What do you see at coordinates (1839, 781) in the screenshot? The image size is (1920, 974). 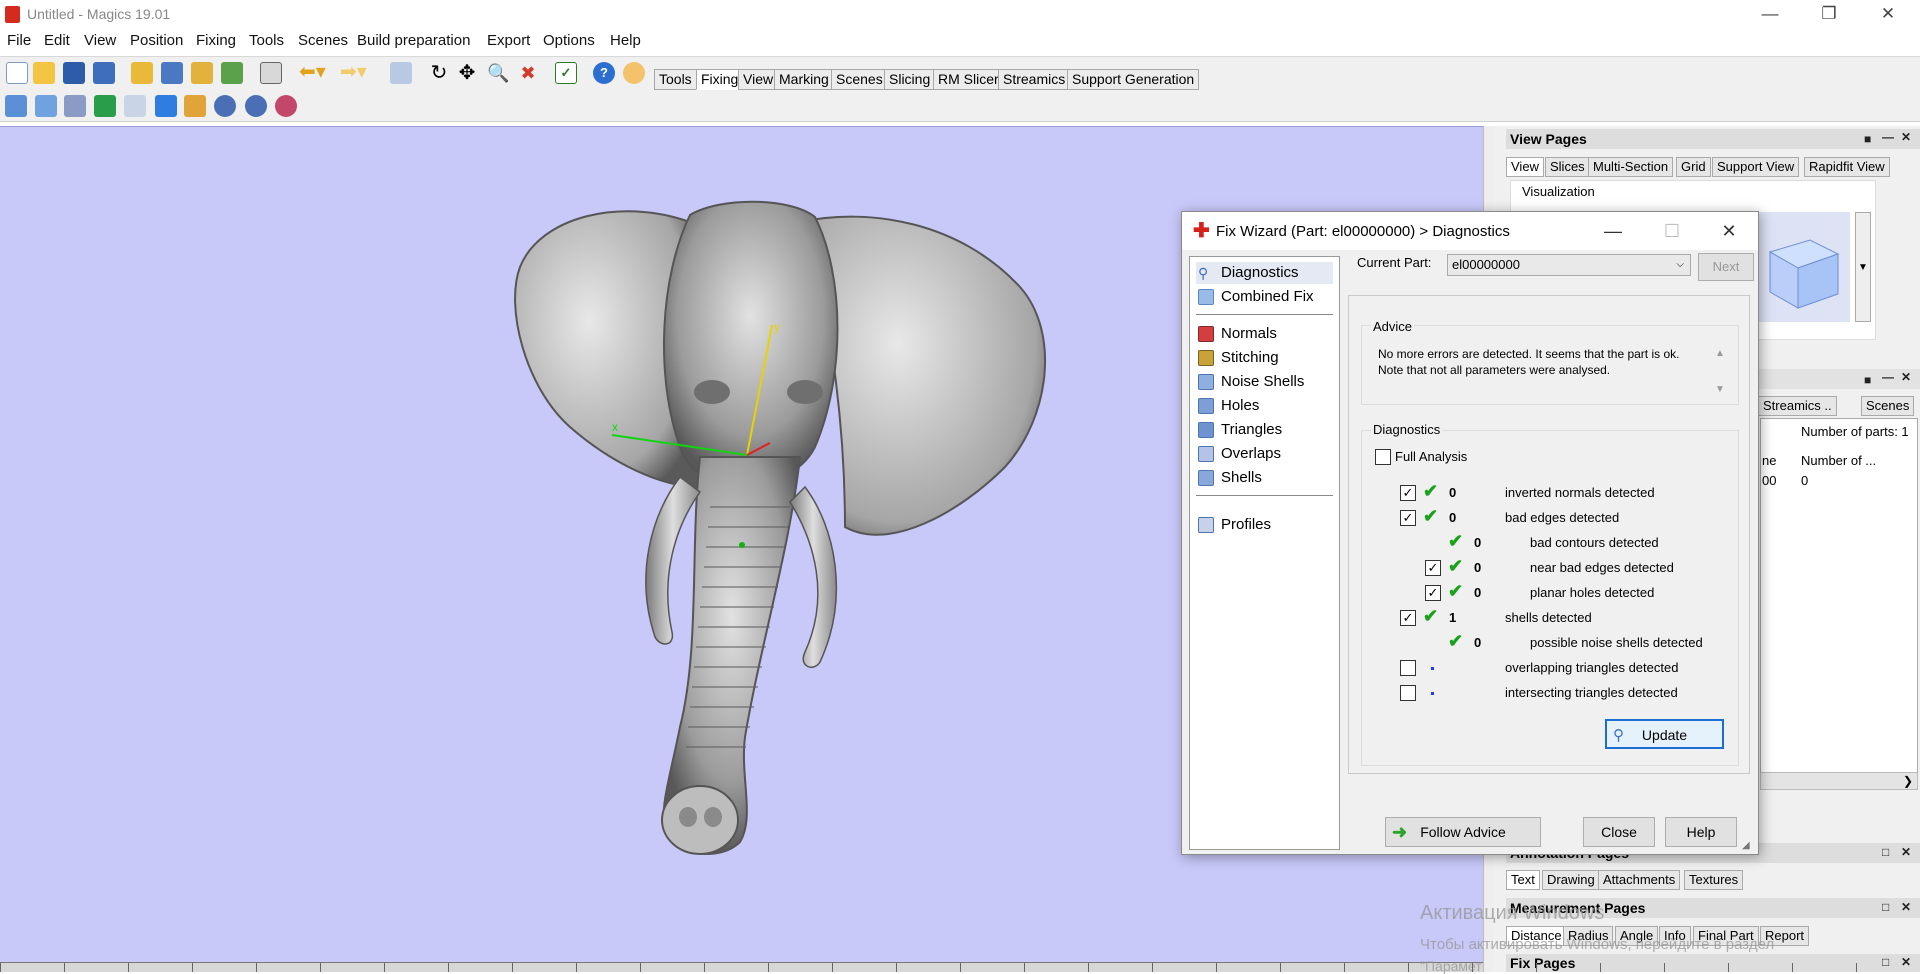 I see `part-list-scrollbar: ❯` at bounding box center [1839, 781].